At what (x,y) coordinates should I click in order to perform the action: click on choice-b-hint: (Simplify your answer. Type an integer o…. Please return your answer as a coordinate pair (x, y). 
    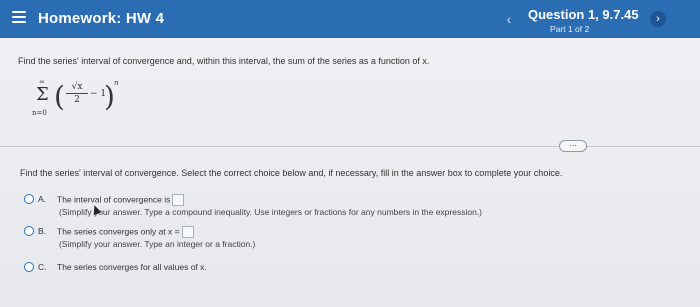
    Looking at the image, I should click on (157, 244).